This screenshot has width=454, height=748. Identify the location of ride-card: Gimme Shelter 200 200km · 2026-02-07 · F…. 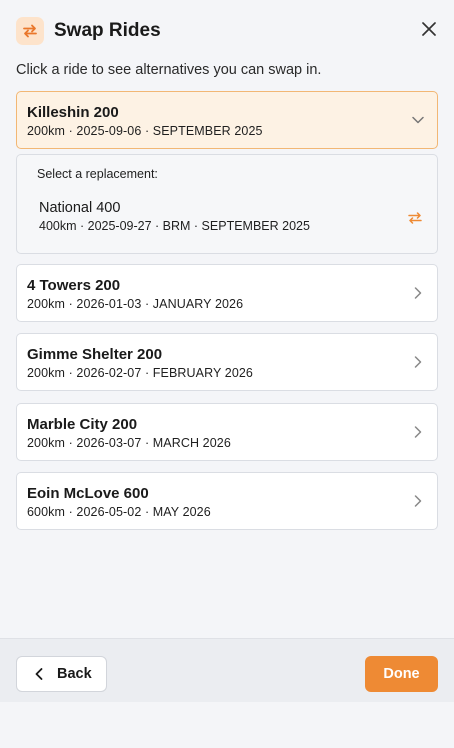
(227, 362).